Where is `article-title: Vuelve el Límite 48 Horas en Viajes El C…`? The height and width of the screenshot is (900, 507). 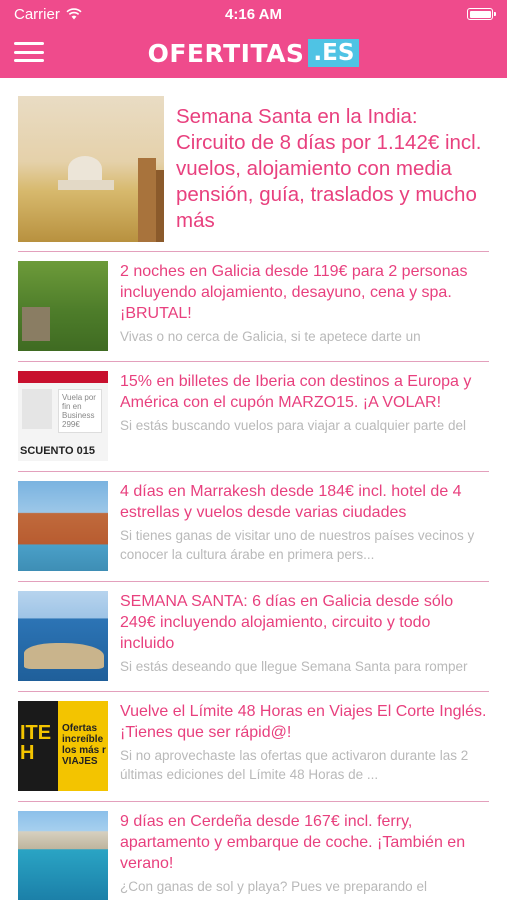 article-title: Vuelve el Límite 48 Horas en Viajes El C… is located at coordinates (304, 722).